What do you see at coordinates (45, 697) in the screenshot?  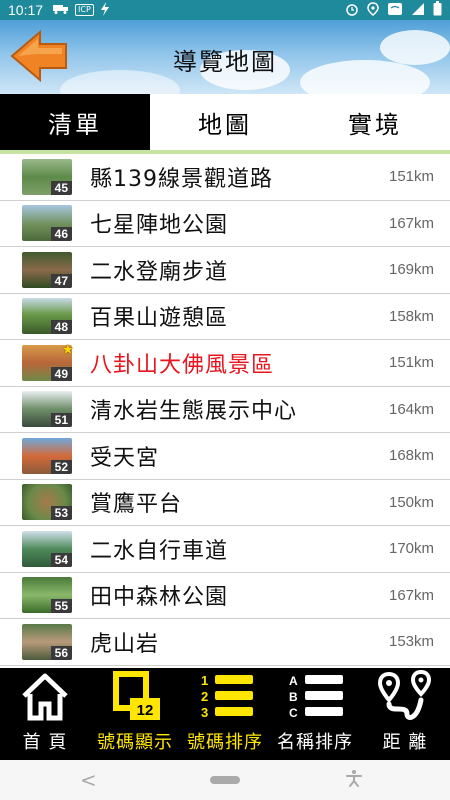 I see `home-icon` at bounding box center [45, 697].